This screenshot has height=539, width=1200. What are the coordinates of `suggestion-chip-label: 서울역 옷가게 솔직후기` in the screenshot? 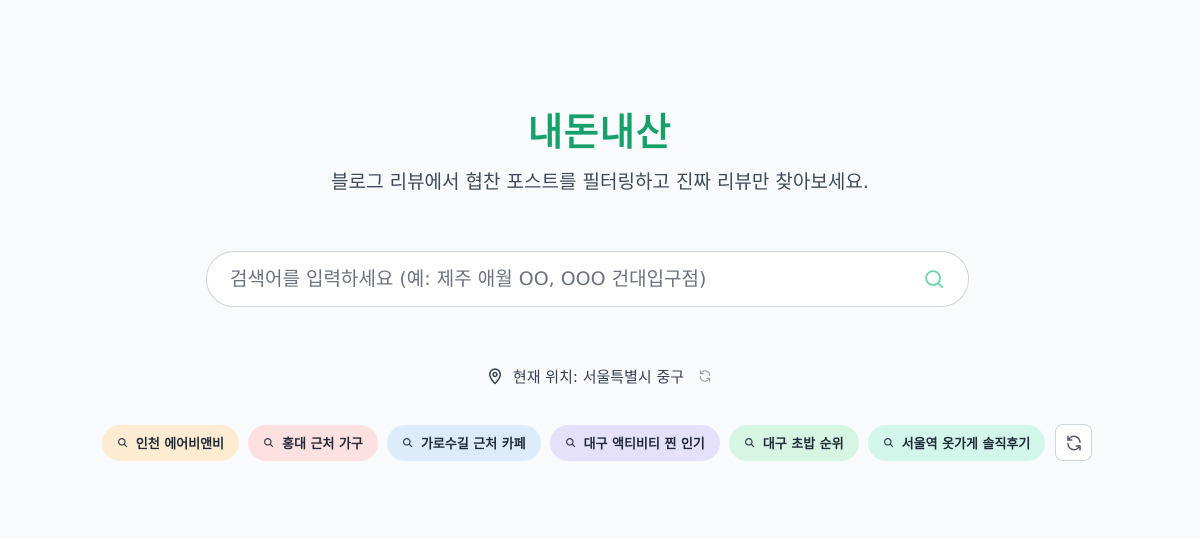 It's located at (966, 444).